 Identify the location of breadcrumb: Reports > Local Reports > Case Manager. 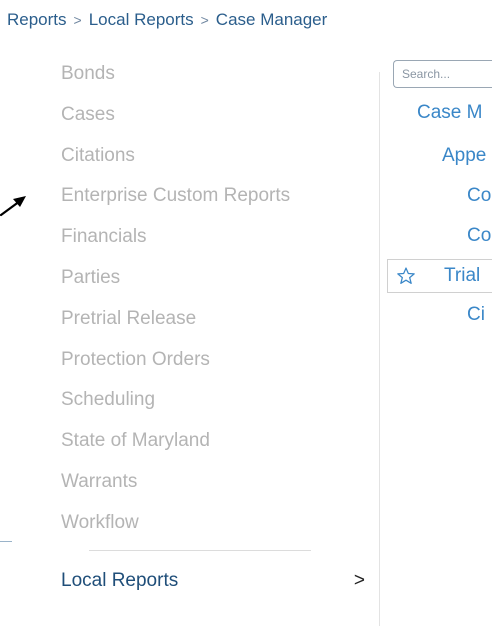
(167, 20).